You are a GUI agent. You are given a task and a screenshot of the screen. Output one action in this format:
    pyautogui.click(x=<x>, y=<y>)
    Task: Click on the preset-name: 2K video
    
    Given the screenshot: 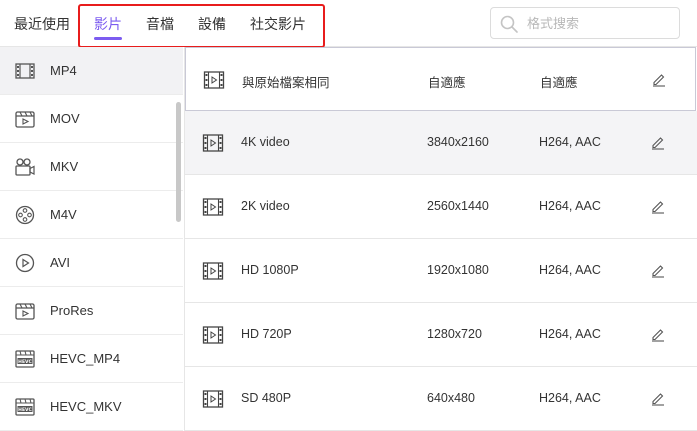 What is the action you would take?
    pyautogui.click(x=265, y=206)
    